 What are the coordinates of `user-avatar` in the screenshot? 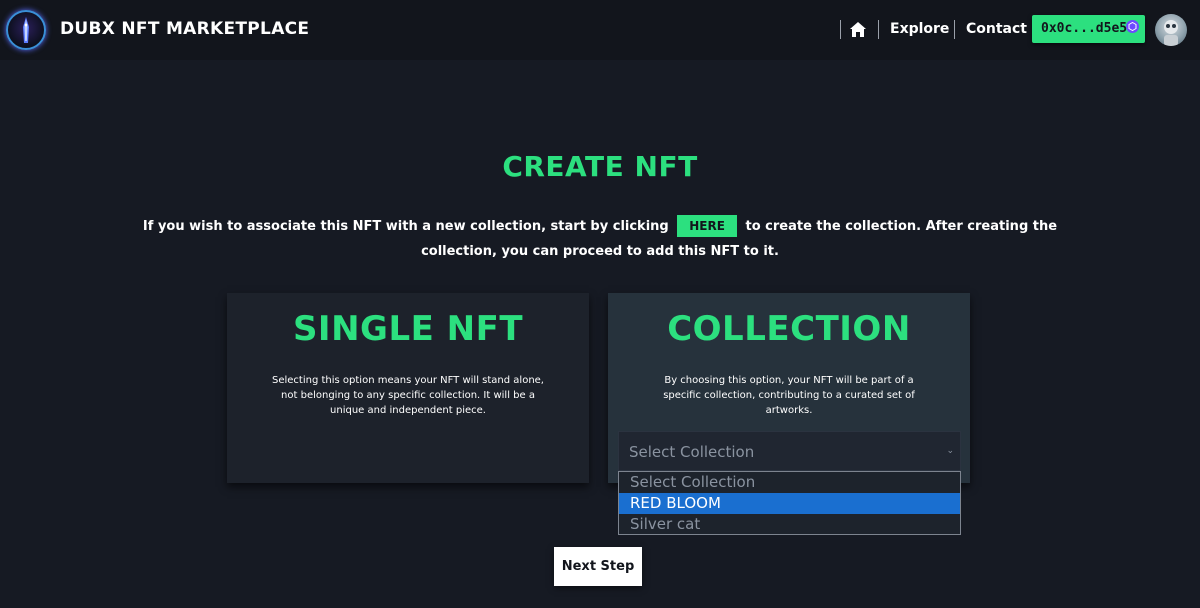 It's located at (1171, 30).